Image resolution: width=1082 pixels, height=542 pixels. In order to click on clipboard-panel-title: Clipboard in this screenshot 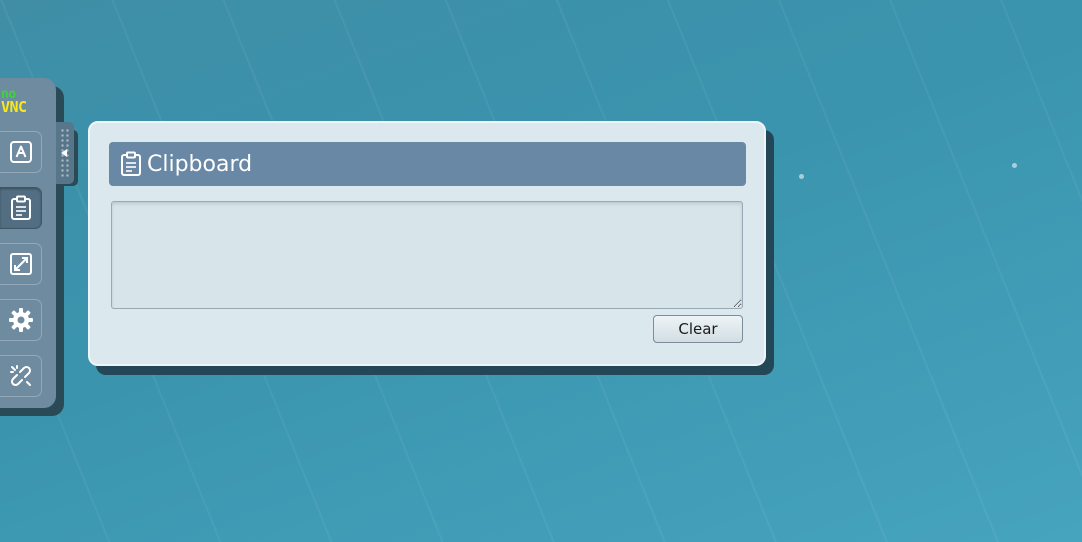, I will do `click(200, 164)`.